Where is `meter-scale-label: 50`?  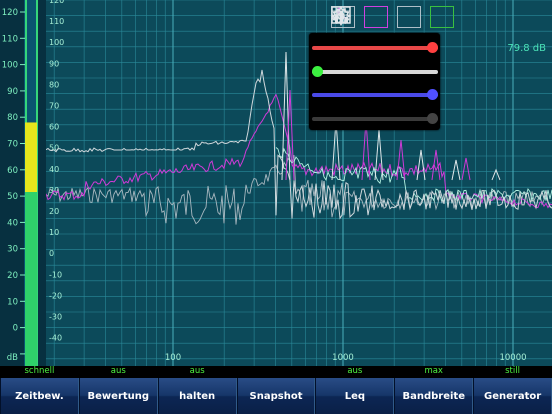
meter-scale-label: 50 is located at coordinates (12, 197).